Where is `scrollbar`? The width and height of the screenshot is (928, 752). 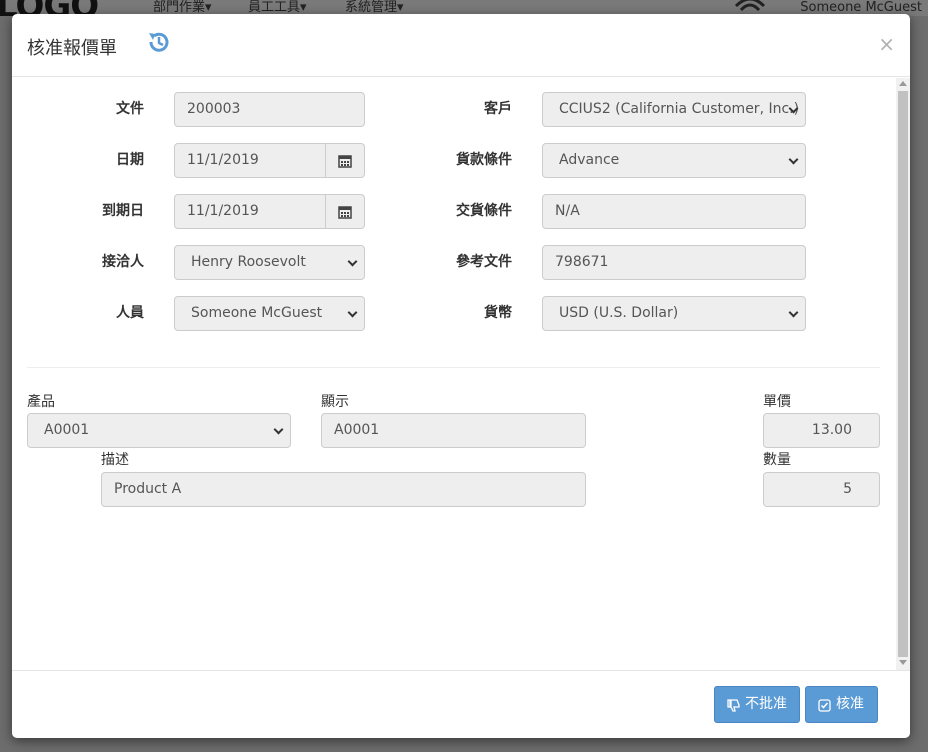
scrollbar is located at coordinates (903, 374).